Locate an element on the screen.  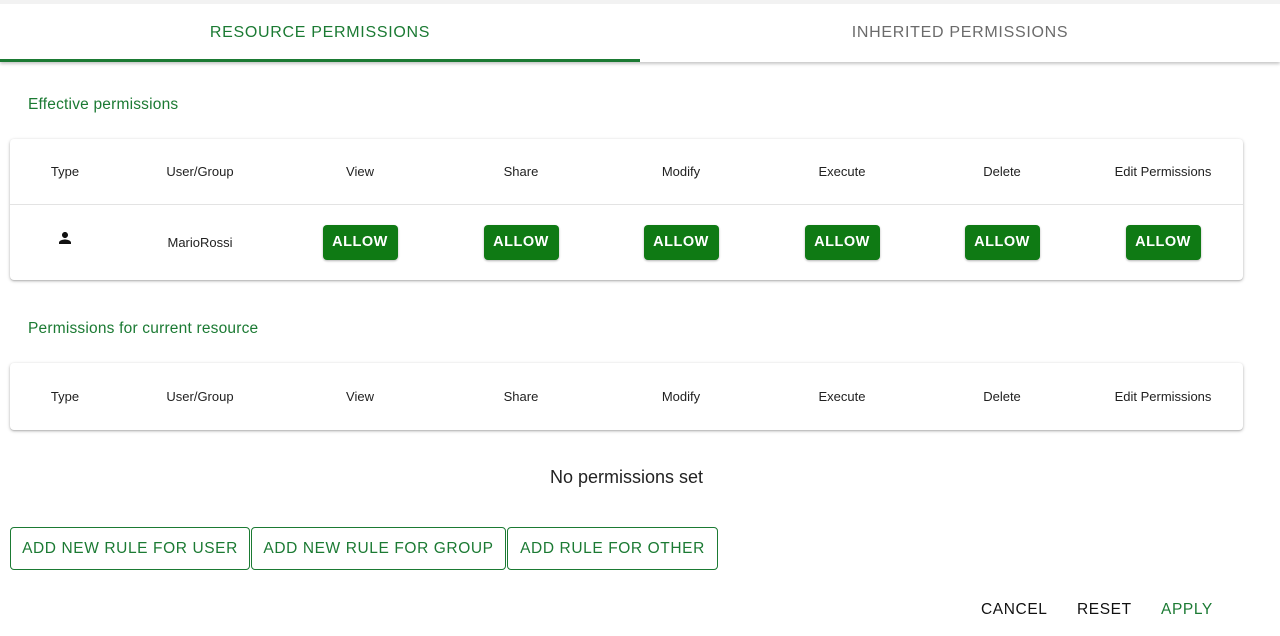
person-icon is located at coordinates (65, 238).